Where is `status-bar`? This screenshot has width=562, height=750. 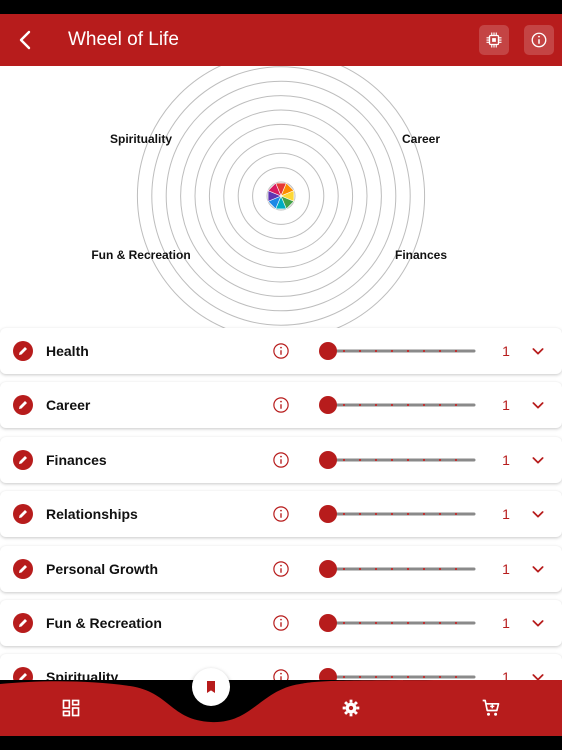
status-bar is located at coordinates (281, 7).